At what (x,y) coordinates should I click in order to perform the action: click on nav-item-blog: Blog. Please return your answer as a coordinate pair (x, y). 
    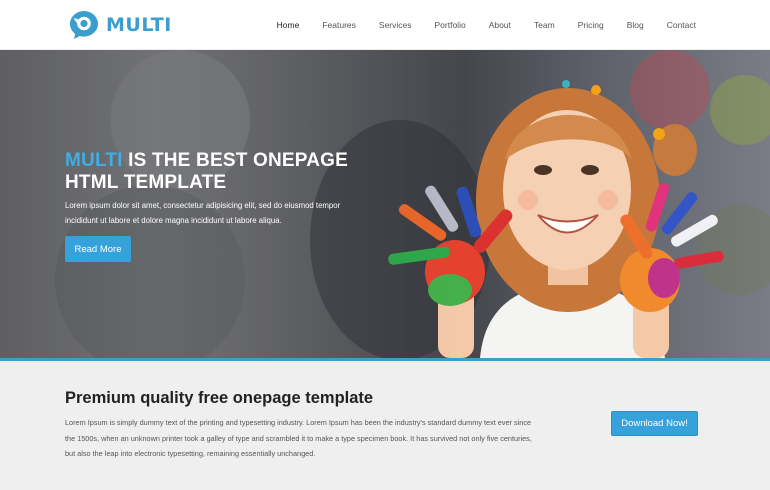
    Looking at the image, I should click on (635, 25).